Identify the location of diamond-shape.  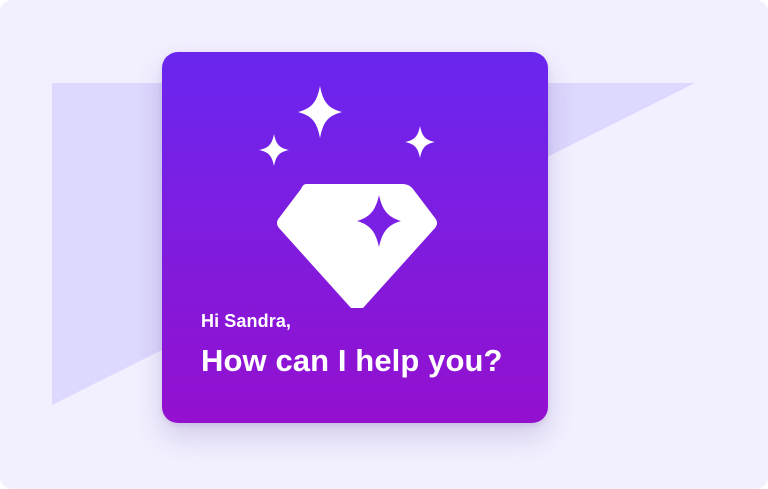
(357, 246).